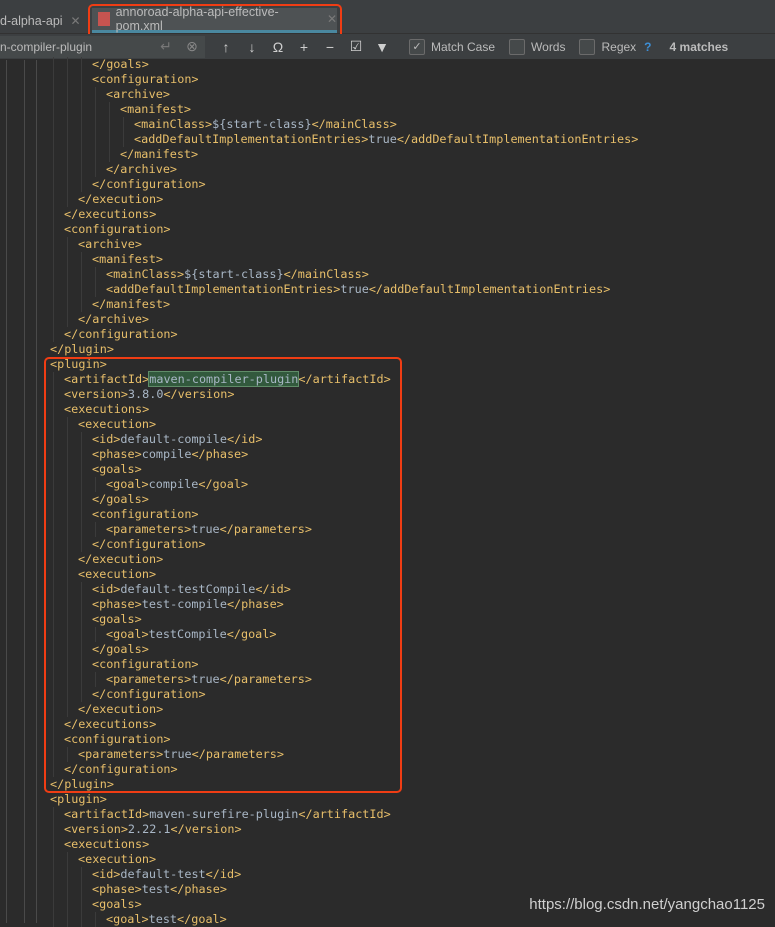  I want to click on arrow-up-icon: ↑, so click(226, 47).